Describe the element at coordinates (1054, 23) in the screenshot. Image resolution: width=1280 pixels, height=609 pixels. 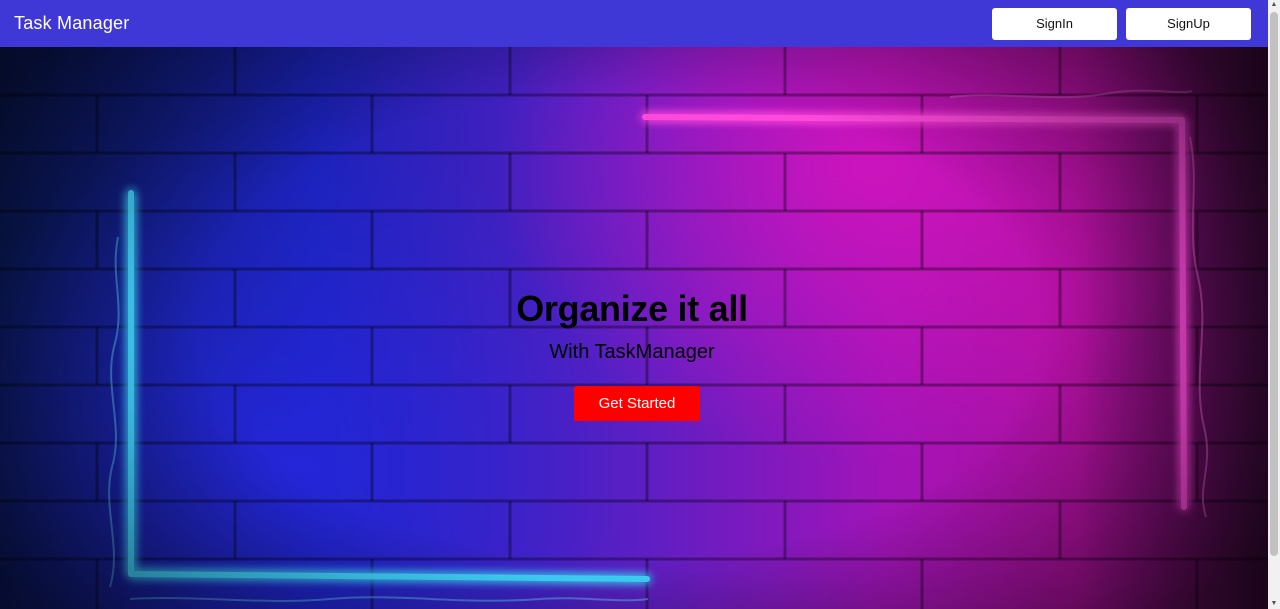
I see `signin-button: SignIn` at that location.